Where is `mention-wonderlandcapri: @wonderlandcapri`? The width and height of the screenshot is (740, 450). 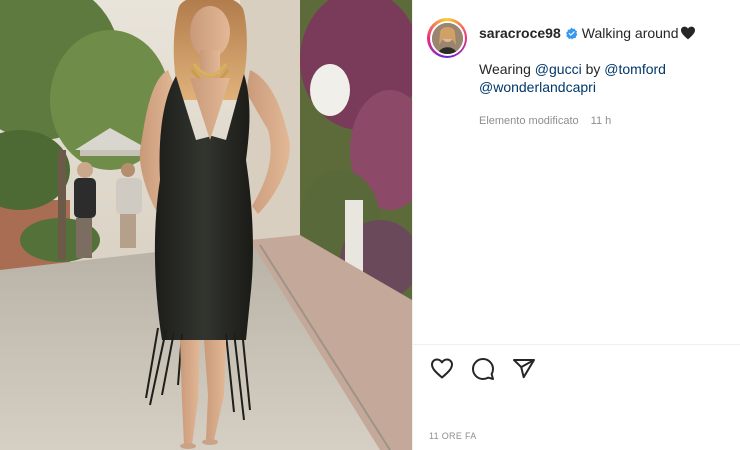 mention-wonderlandcapri: @wonderlandcapri is located at coordinates (537, 87).